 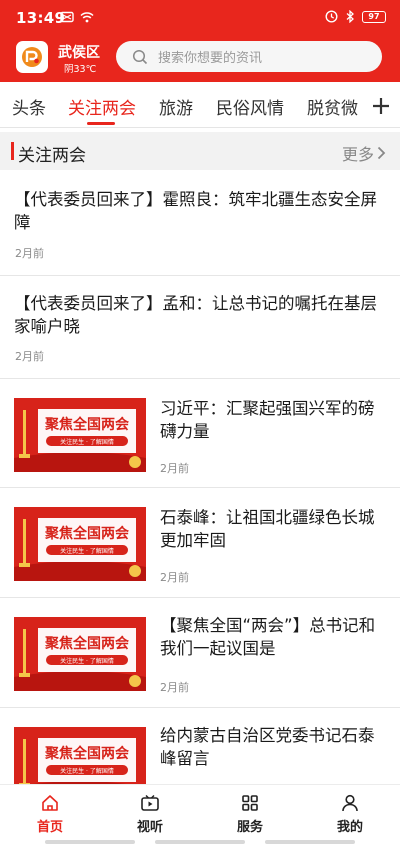 What do you see at coordinates (349, 827) in the screenshot?
I see `nav-label: 我的` at bounding box center [349, 827].